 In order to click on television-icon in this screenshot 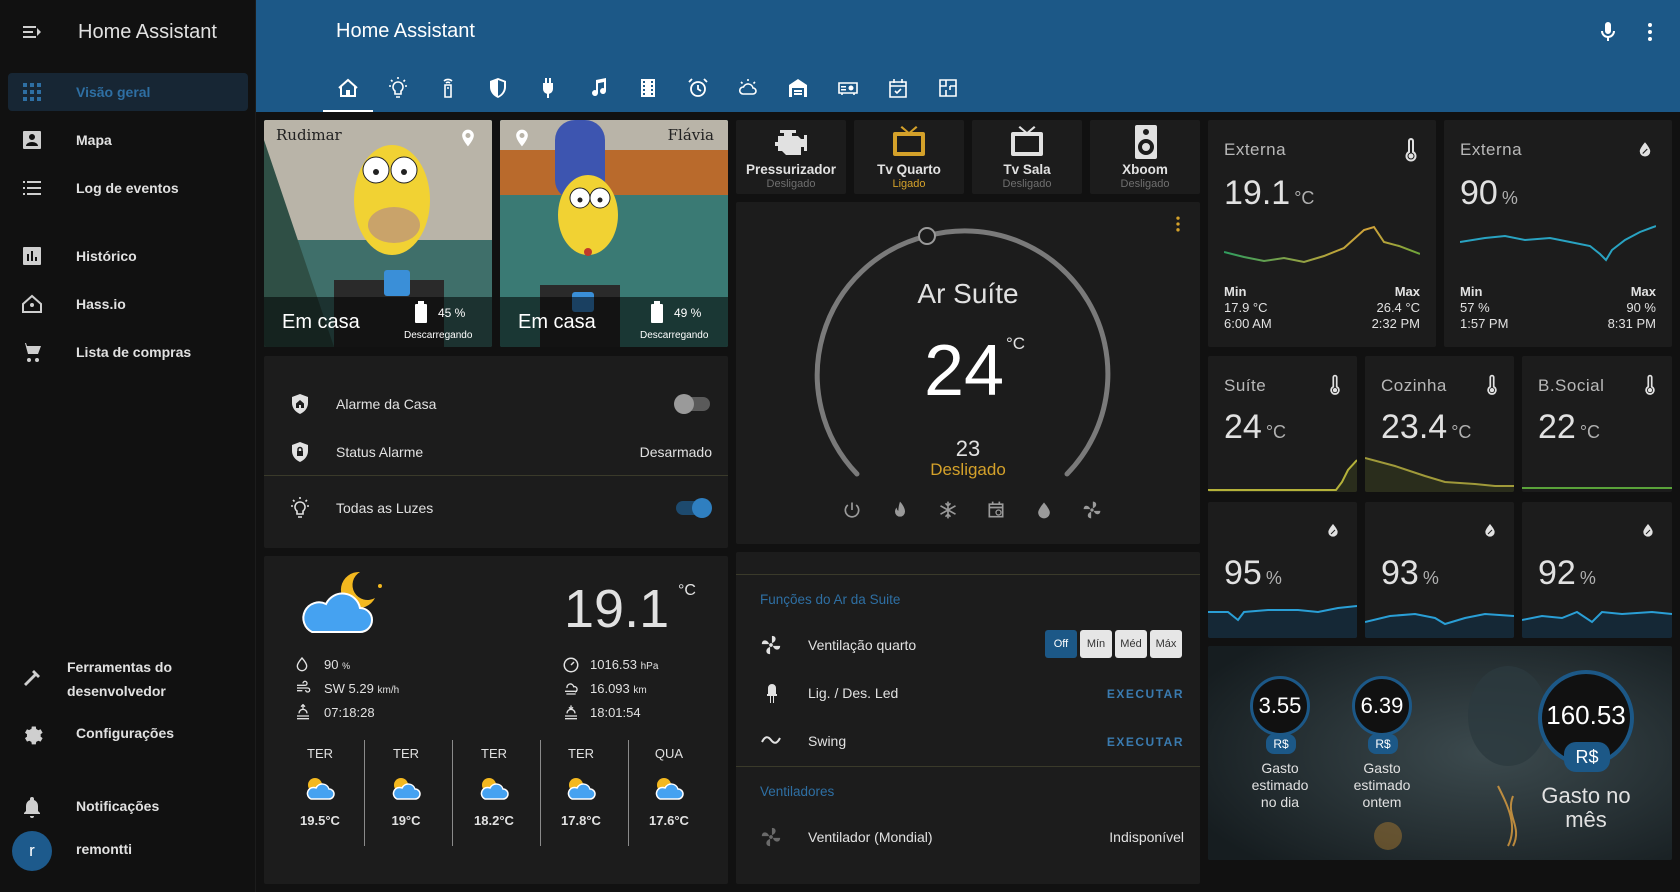, I will do `click(909, 141)`.